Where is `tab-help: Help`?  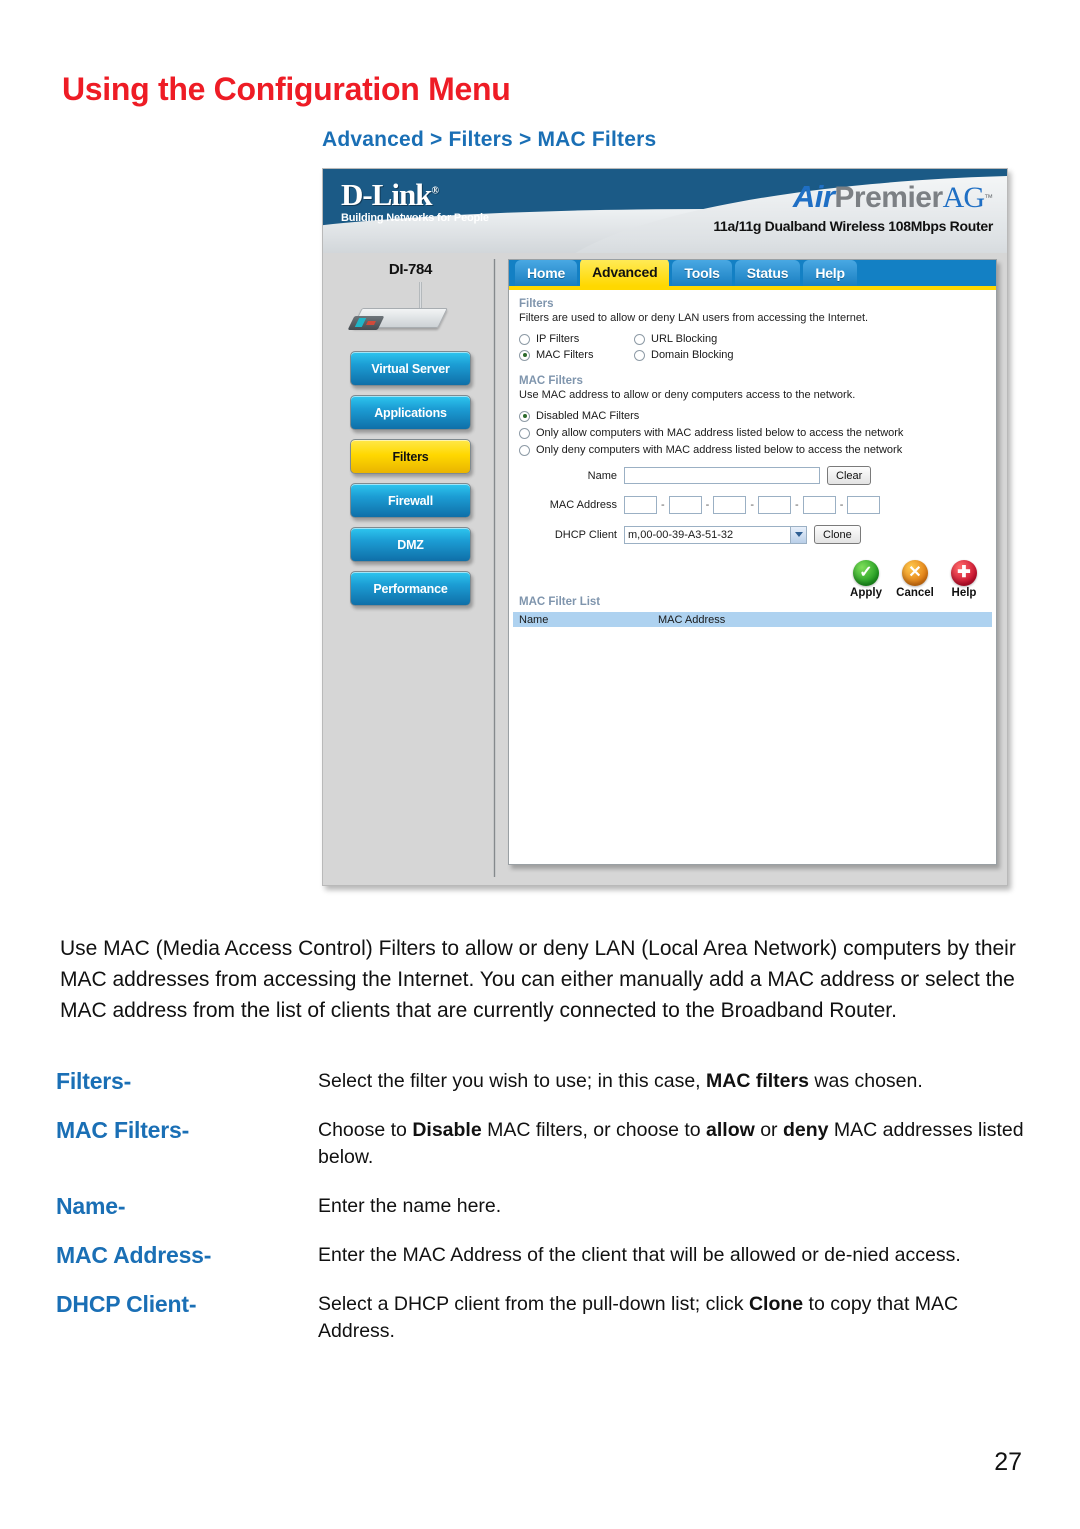 tab-help: Help is located at coordinates (830, 273).